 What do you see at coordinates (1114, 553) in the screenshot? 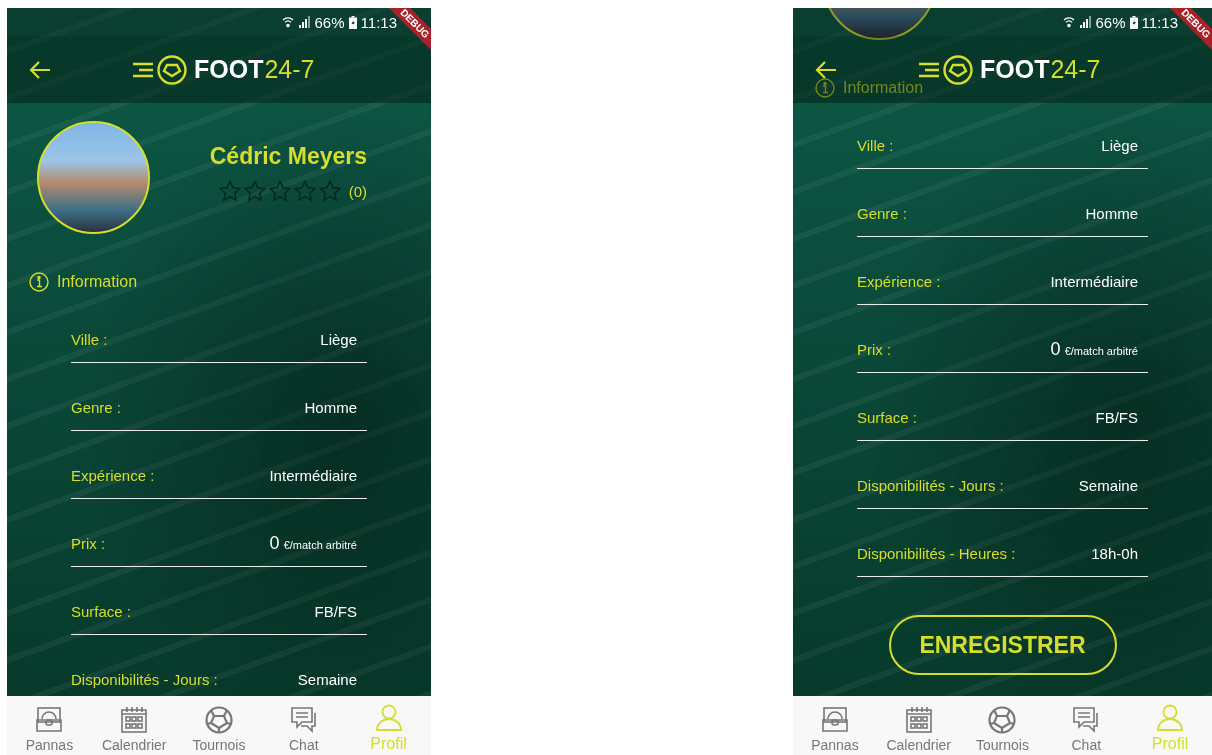
I see `field-value: 18h-0h` at bounding box center [1114, 553].